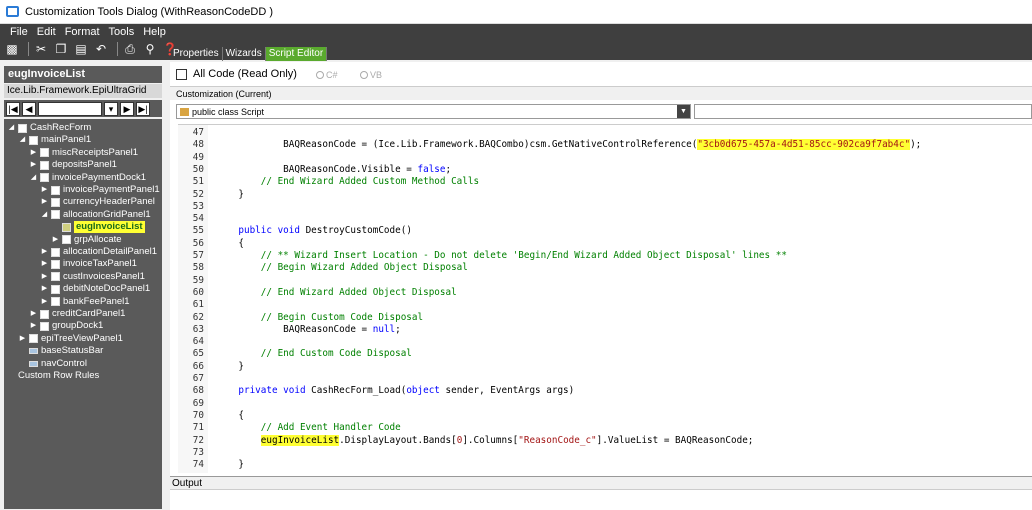 The image size is (1032, 510). Describe the element at coordinates (154, 32) in the screenshot. I see `menu-help: Help` at that location.